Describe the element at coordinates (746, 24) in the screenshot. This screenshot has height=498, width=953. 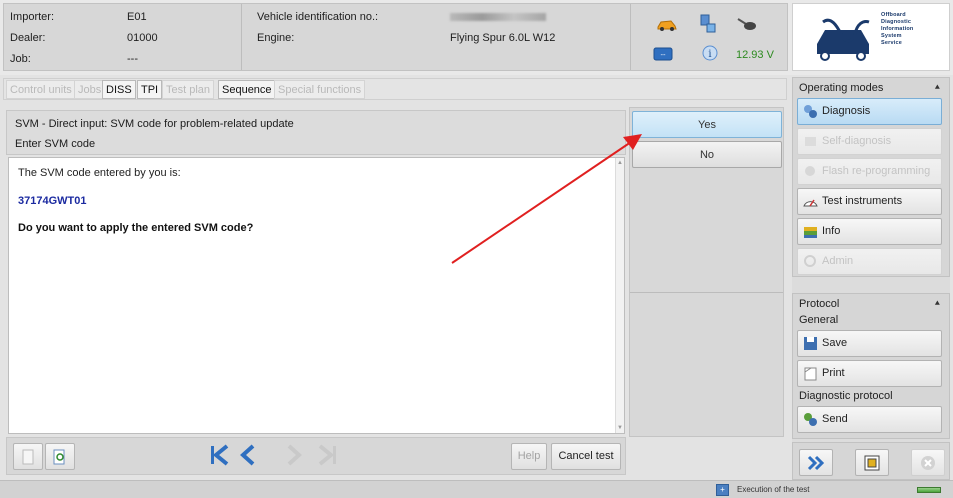
I see `cable-plug-icon` at that location.